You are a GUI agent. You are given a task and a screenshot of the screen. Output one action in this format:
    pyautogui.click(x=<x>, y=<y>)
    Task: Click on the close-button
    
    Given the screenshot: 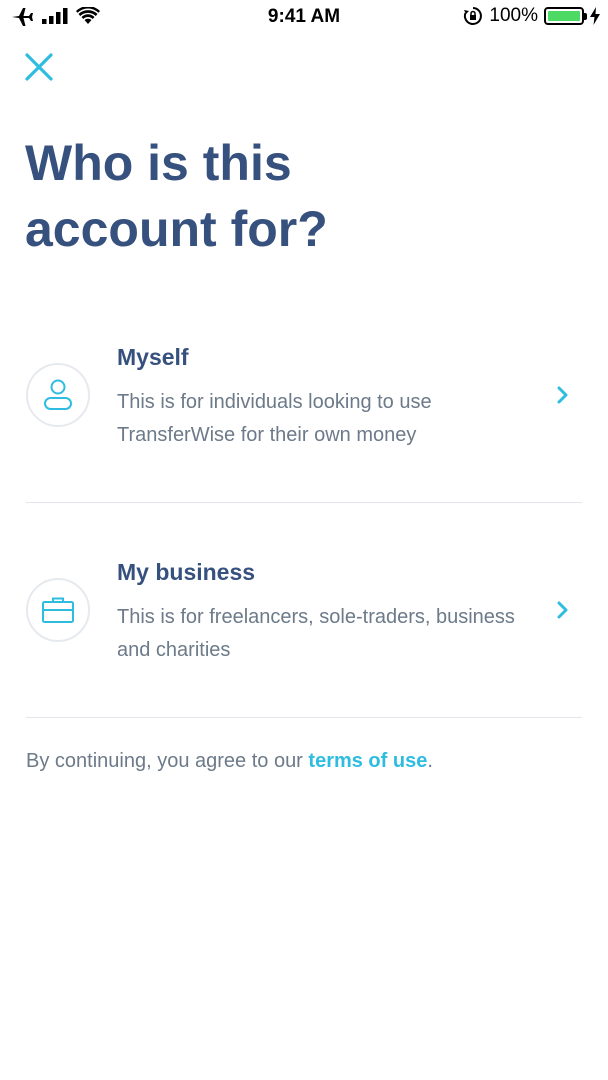 What is the action you would take?
    pyautogui.click(x=39, y=67)
    